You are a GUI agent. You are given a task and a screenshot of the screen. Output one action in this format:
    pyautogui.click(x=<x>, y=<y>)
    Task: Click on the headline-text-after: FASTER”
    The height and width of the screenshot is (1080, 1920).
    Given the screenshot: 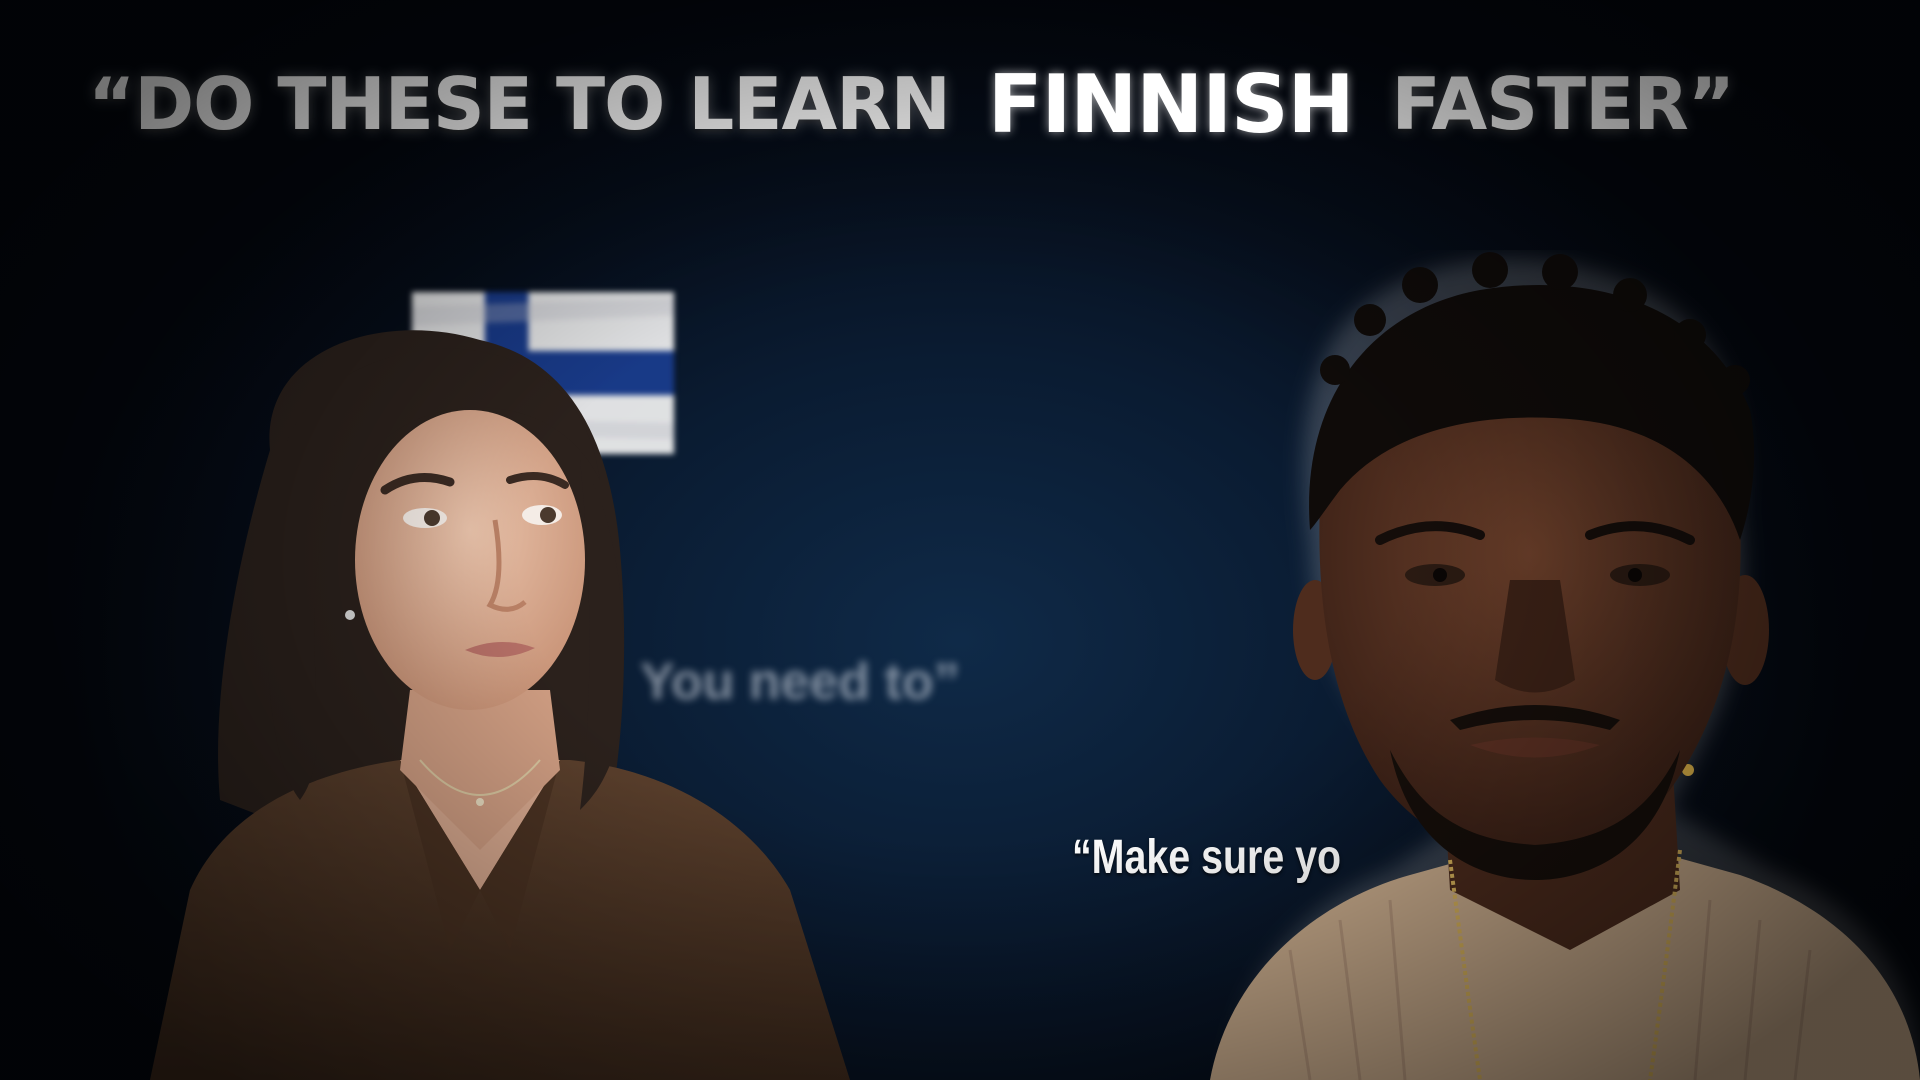 What is the action you would take?
    pyautogui.click(x=1563, y=104)
    